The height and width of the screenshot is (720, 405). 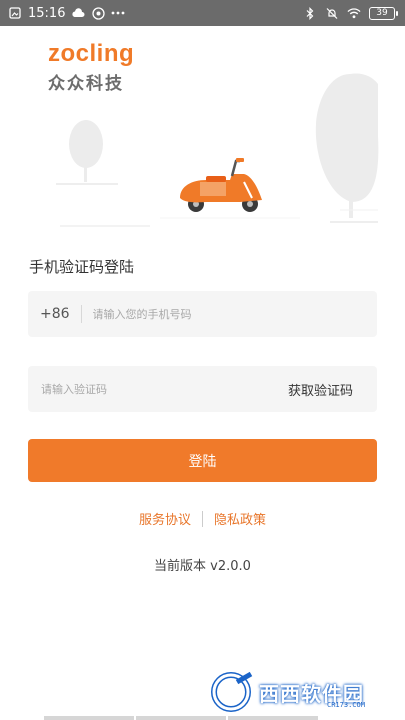 I want to click on login-button: 登陆, so click(x=202, y=460).